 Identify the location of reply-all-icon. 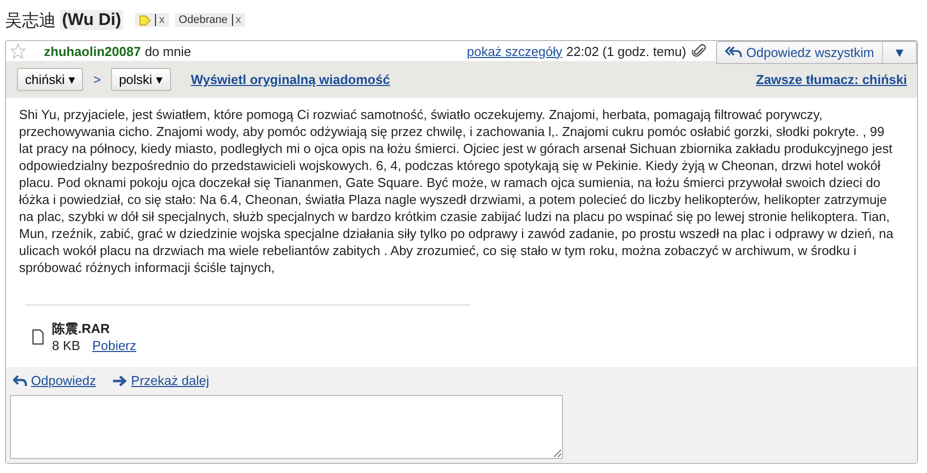
(733, 52).